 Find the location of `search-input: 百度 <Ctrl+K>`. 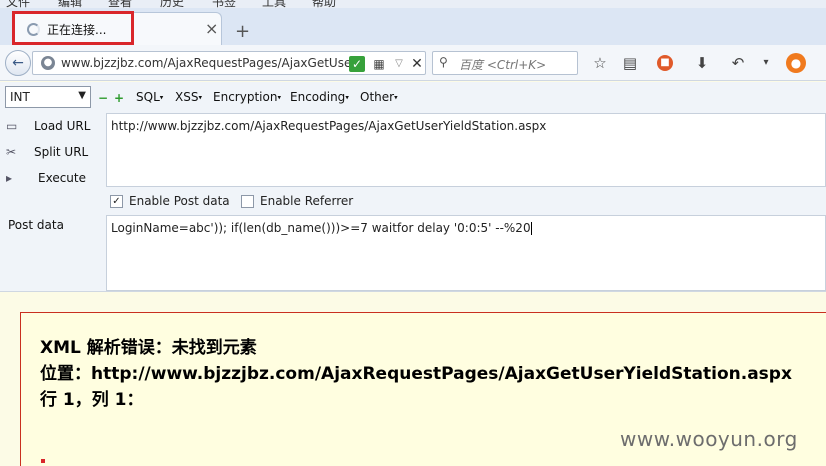

search-input: 百度 <Ctrl+K> is located at coordinates (502, 64).